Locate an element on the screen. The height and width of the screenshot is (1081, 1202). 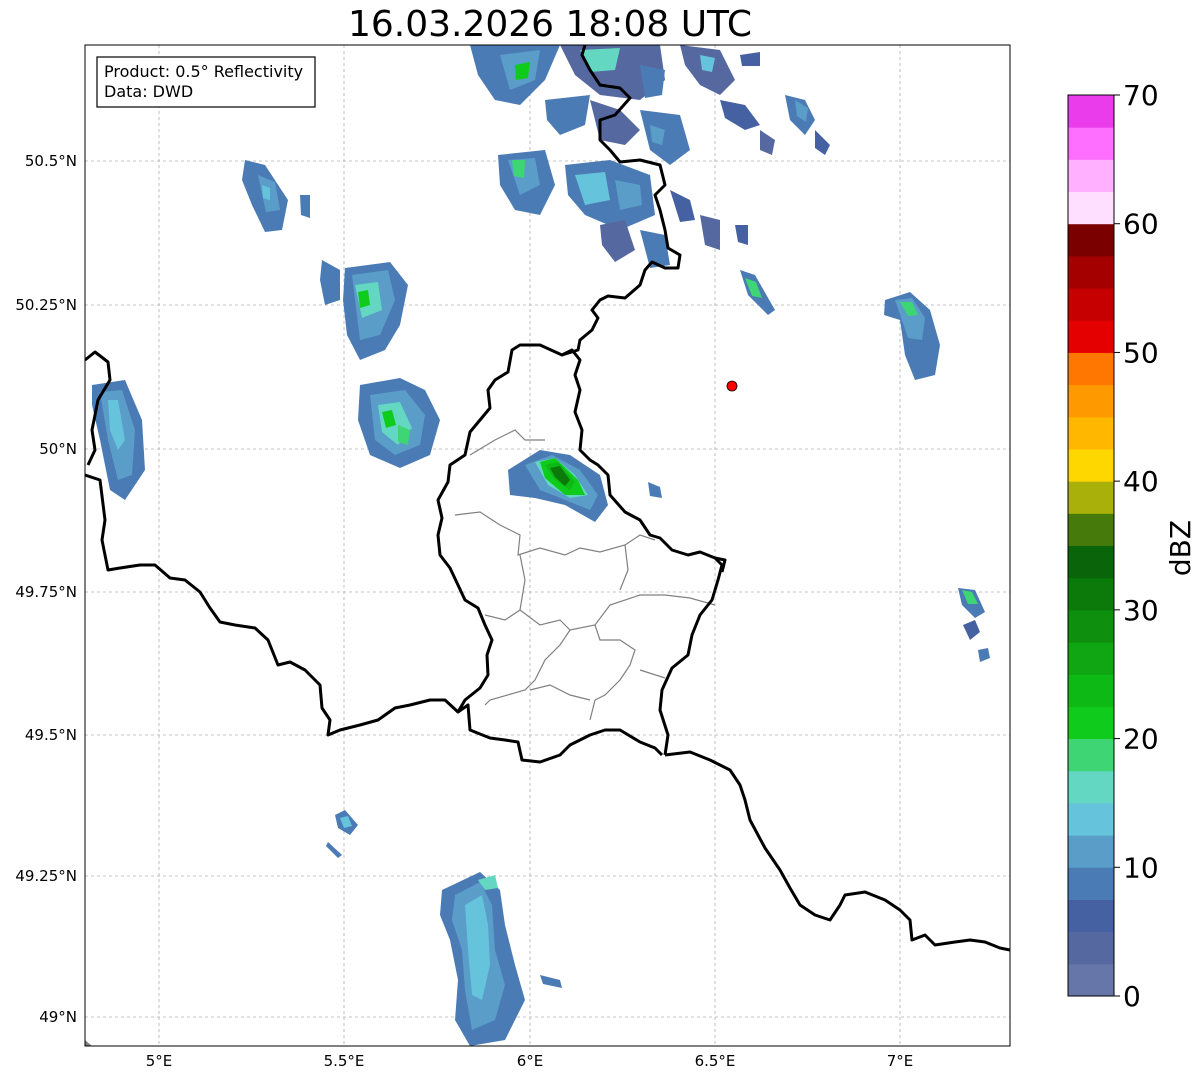
lon-tick-label: 7°E is located at coordinates (900, 1061).